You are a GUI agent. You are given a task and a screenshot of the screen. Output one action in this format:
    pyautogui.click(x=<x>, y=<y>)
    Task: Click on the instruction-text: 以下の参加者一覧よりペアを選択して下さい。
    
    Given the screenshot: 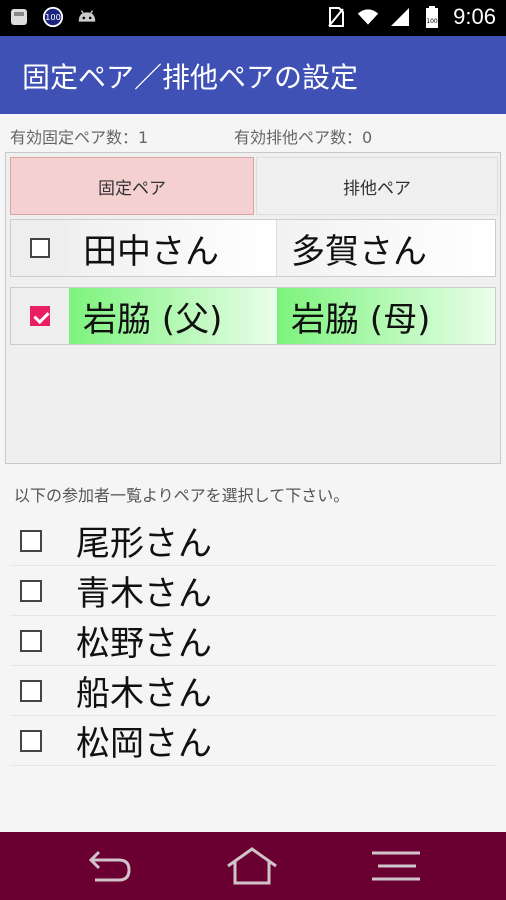 What is the action you would take?
    pyautogui.click(x=182, y=495)
    